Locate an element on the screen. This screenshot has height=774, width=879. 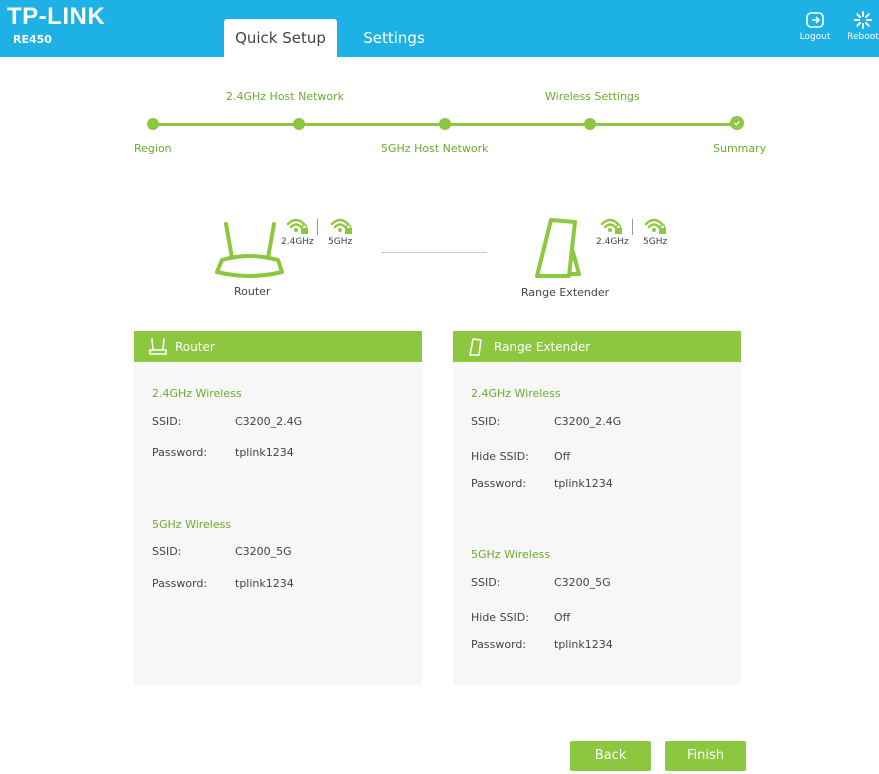
extender-band-24: 2.4GHz is located at coordinates (612, 242).